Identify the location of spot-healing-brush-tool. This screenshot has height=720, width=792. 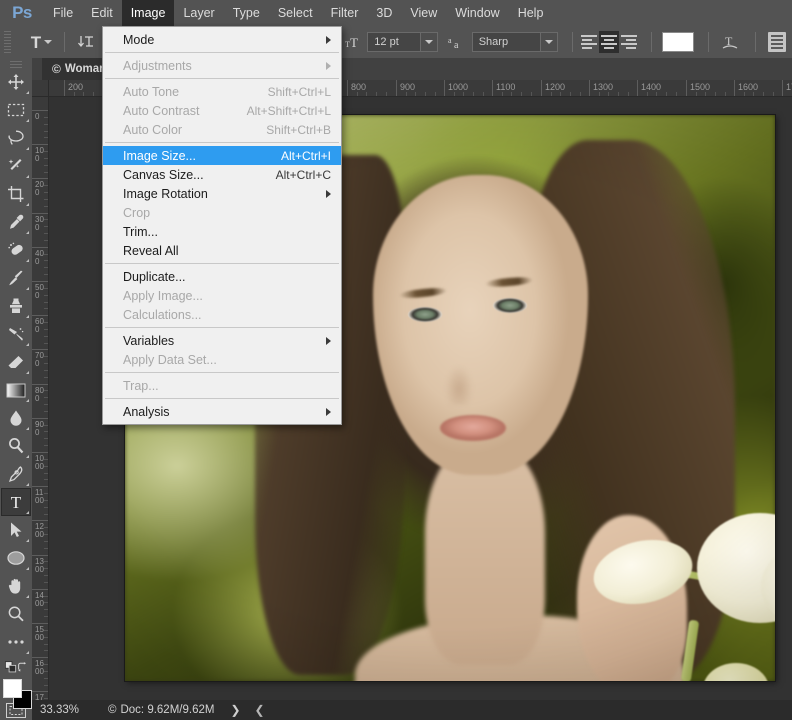
(16, 250).